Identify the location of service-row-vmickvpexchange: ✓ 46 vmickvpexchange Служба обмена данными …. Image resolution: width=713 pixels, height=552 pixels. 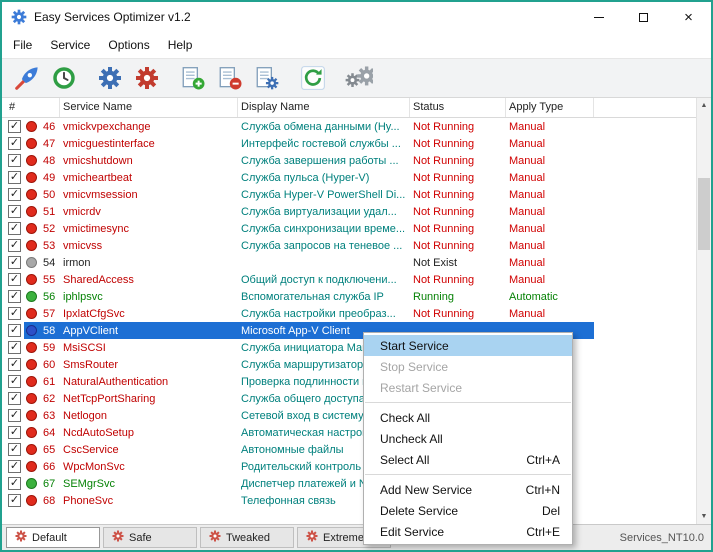
(349, 126).